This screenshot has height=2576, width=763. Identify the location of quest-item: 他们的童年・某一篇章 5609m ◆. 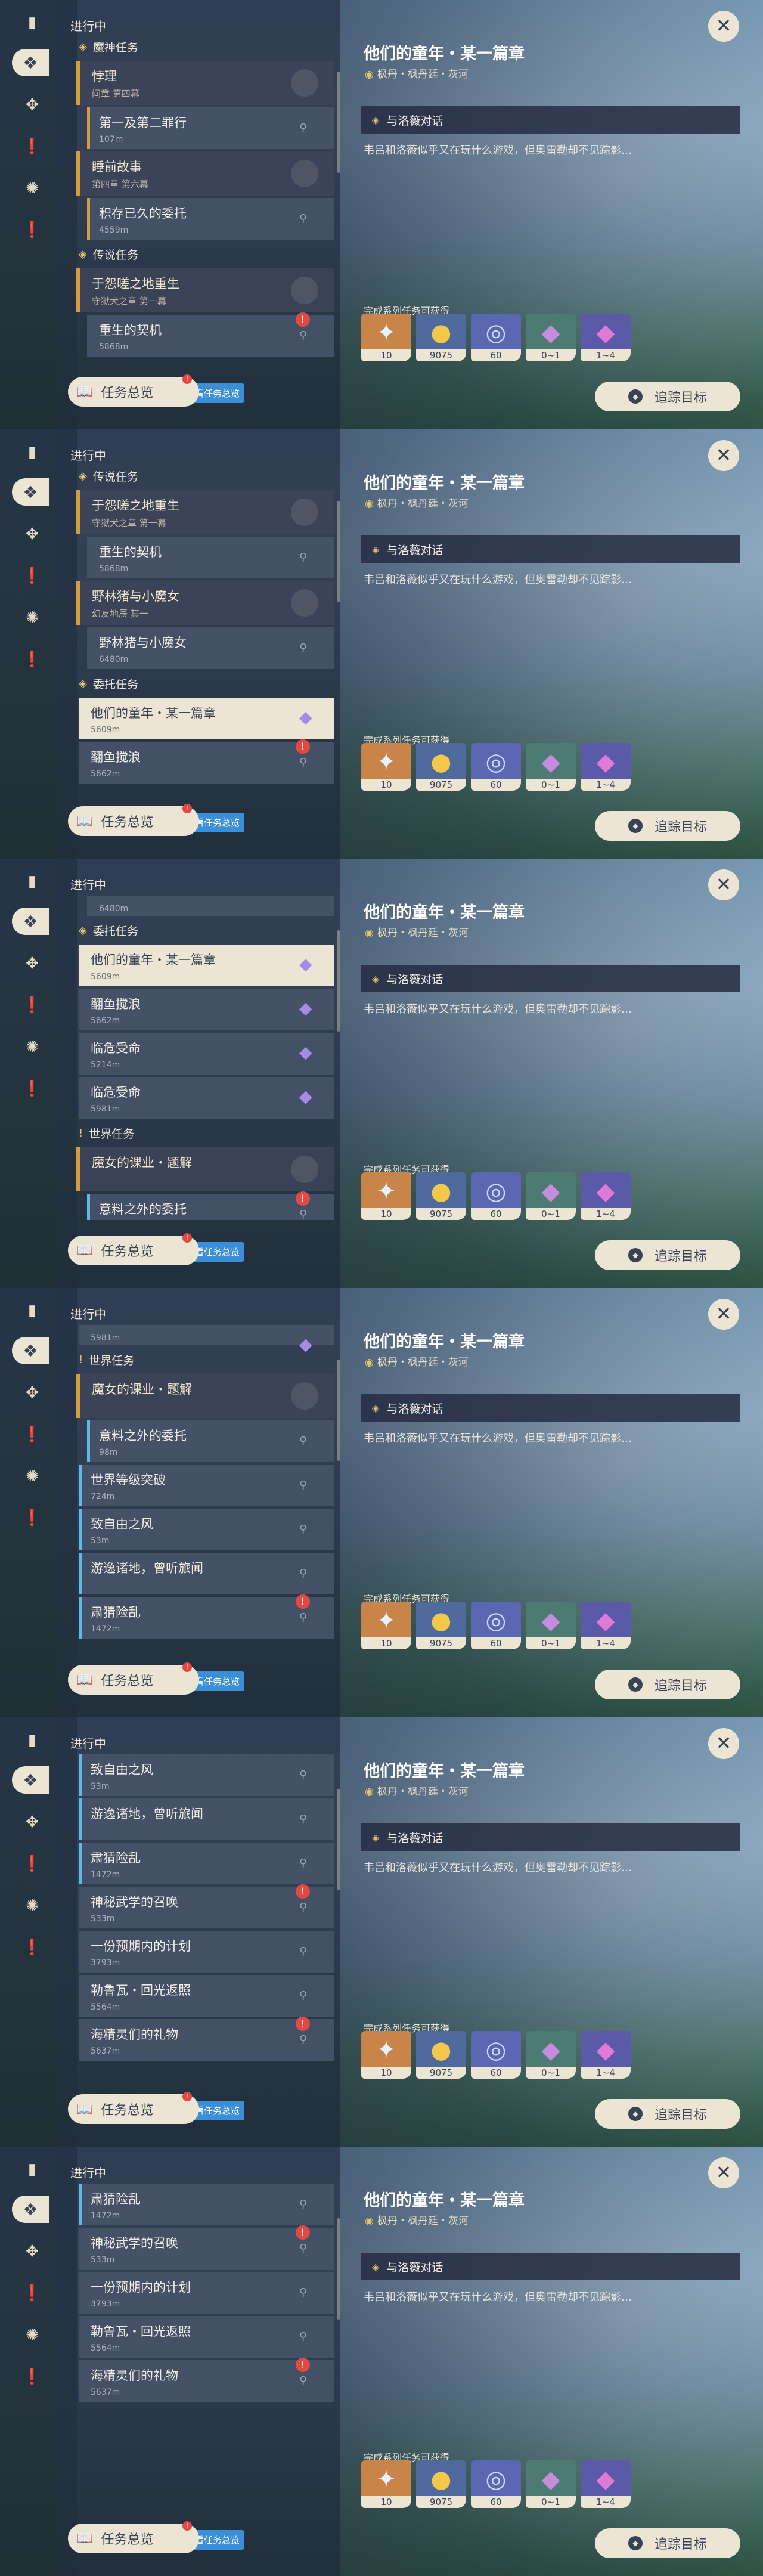
(206, 718).